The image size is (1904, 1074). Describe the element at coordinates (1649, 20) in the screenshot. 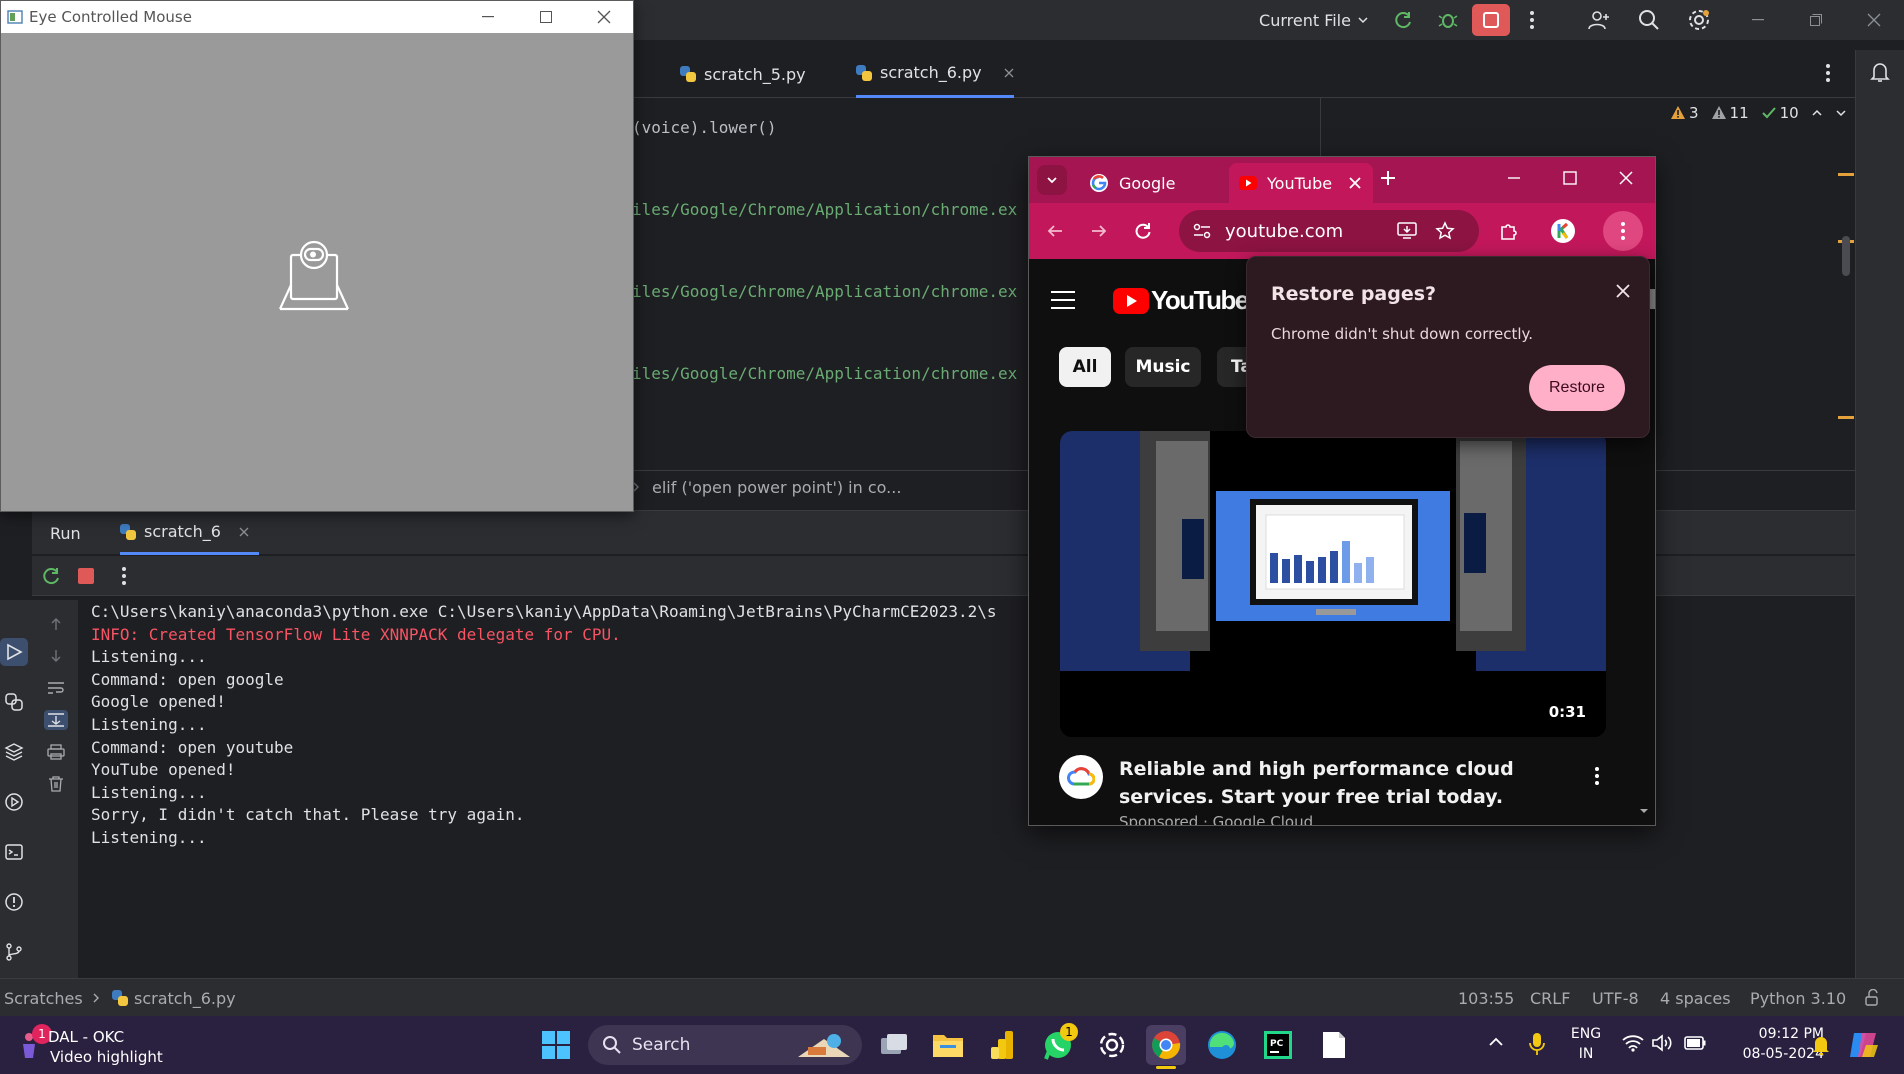

I see `search-icon` at that location.